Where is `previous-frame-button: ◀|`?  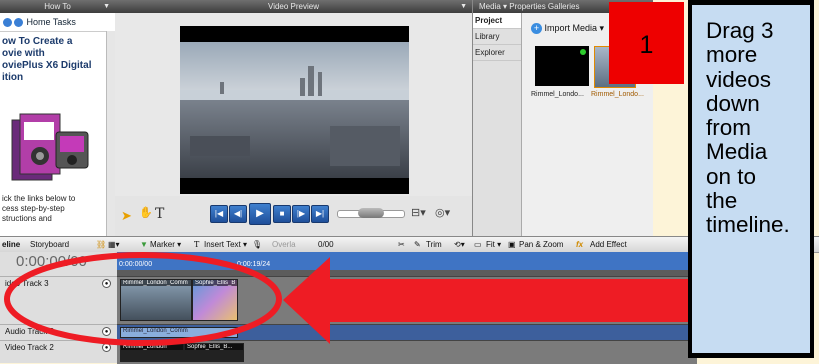 previous-frame-button: ◀| is located at coordinates (238, 214).